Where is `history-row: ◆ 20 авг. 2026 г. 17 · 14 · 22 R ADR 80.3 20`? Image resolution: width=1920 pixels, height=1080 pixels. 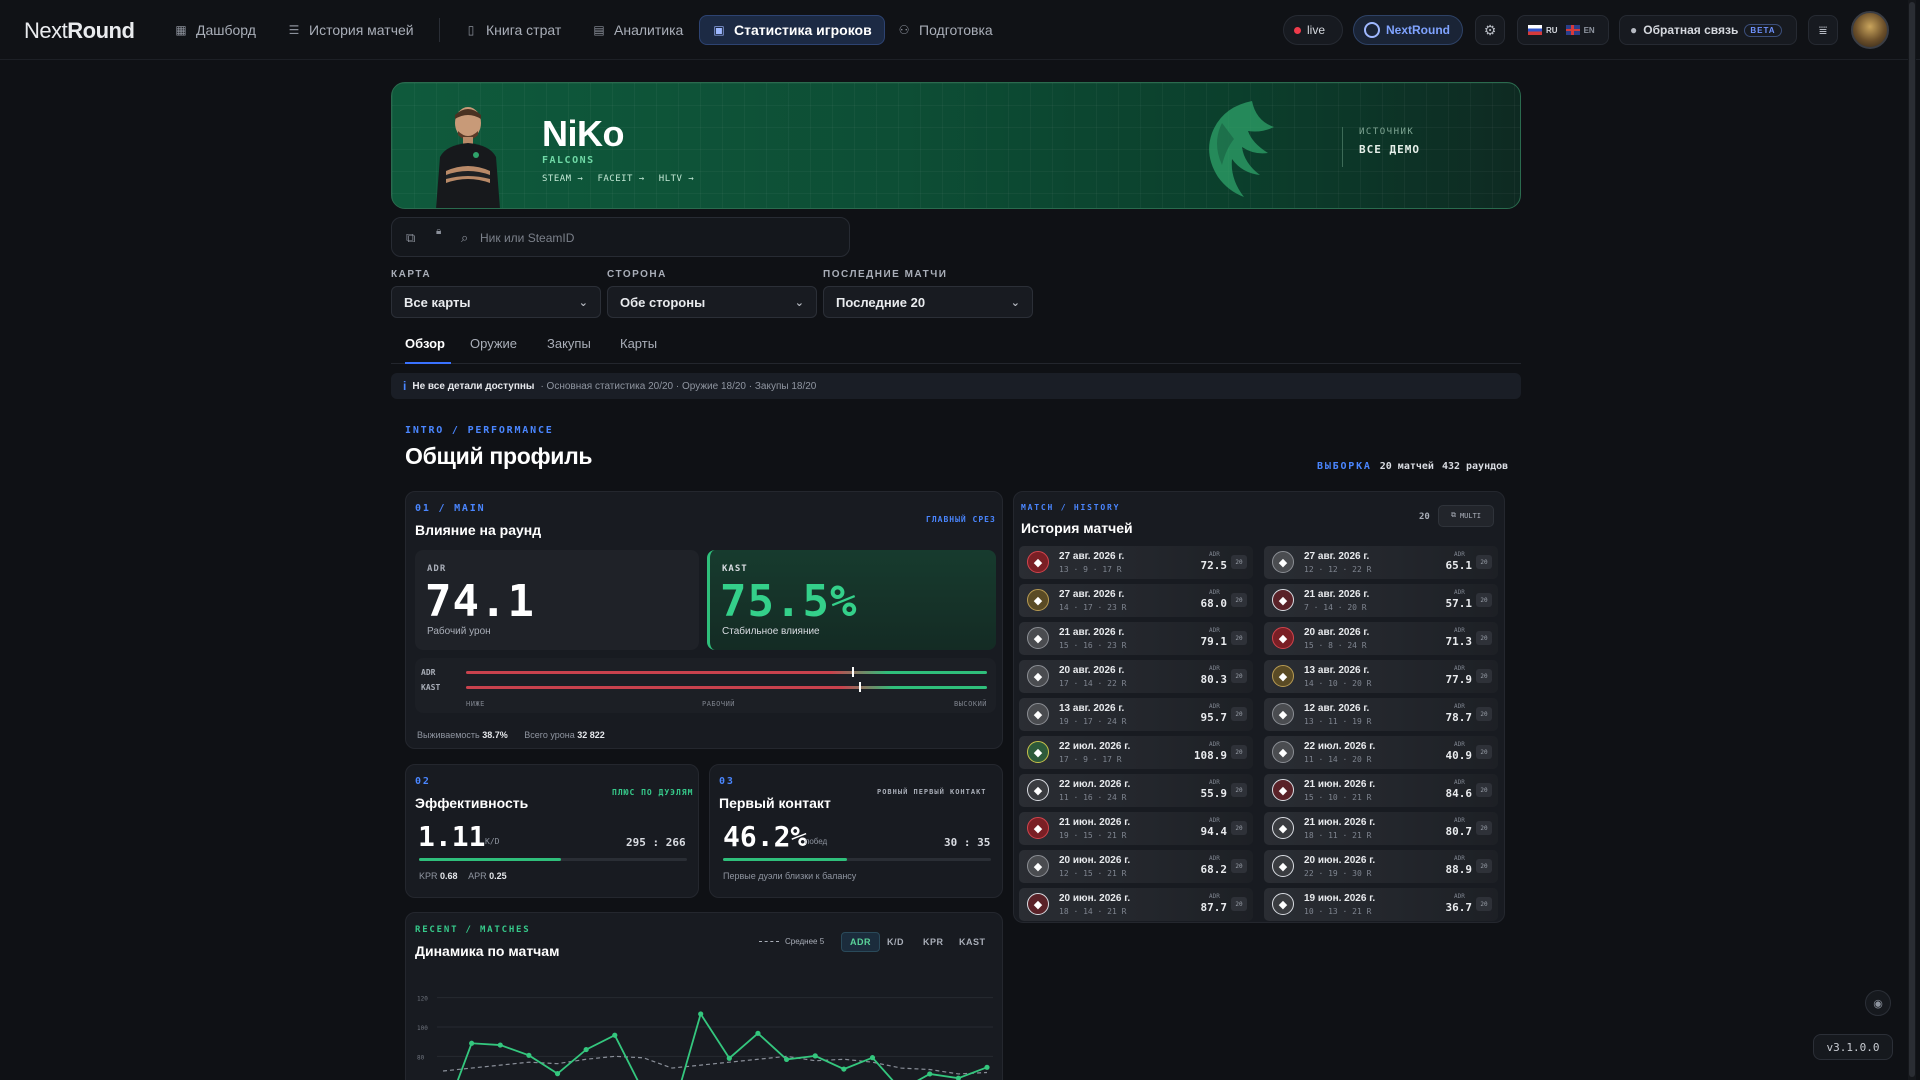 history-row: ◆ 20 авг. 2026 г. 17 · 14 · 22 R ADR 80.3 20 is located at coordinates (1136, 676).